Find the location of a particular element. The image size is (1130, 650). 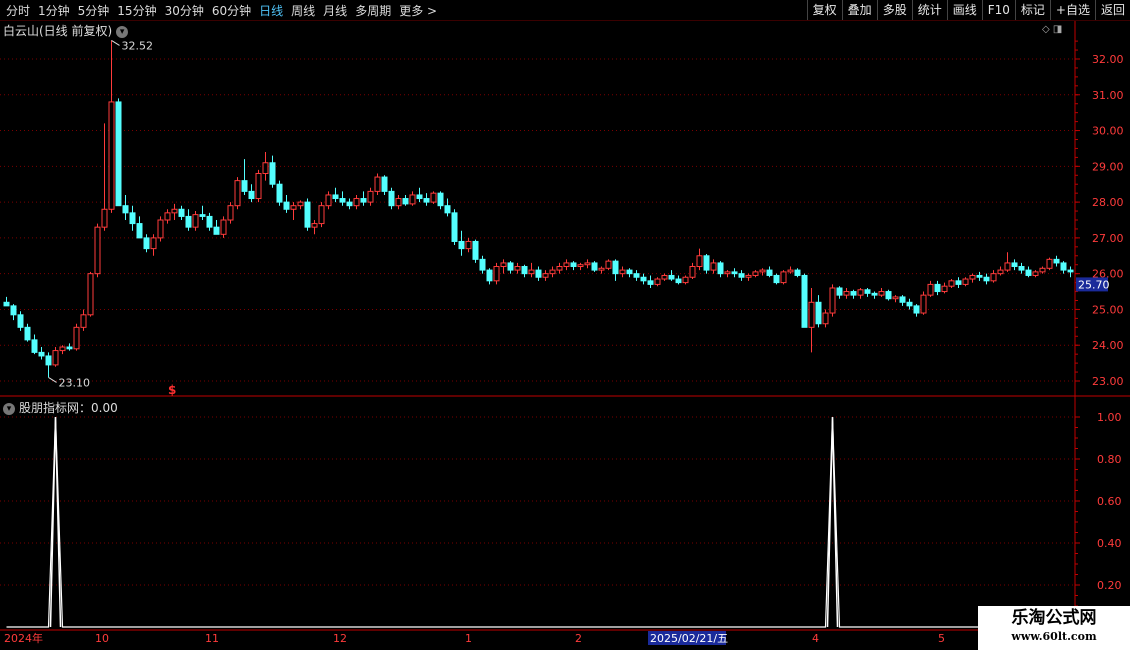

diamond-icon: ◇ is located at coordinates (1046, 29).